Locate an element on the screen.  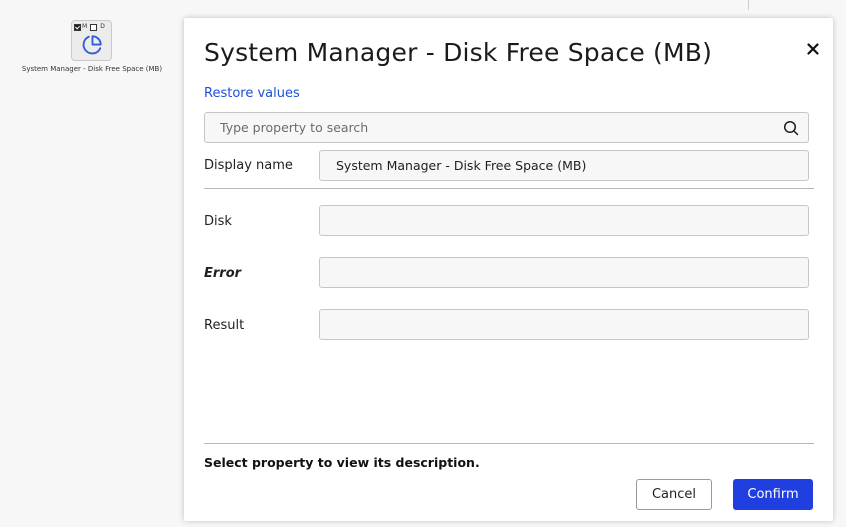
node-flags: M D is located at coordinates (89, 27).